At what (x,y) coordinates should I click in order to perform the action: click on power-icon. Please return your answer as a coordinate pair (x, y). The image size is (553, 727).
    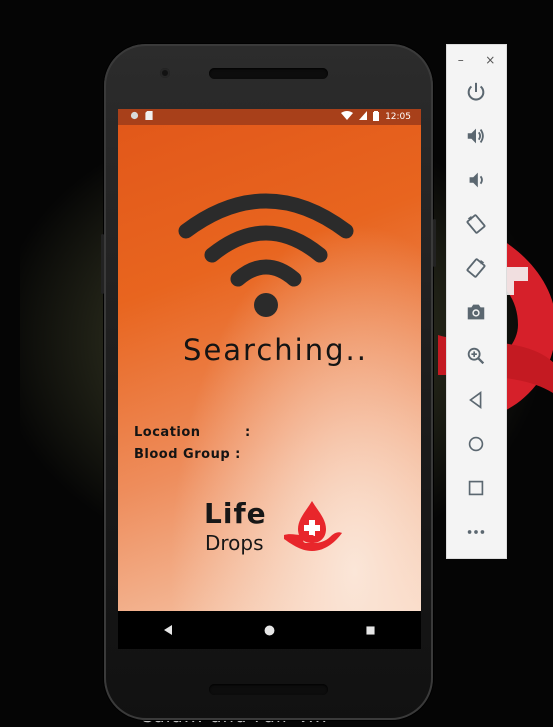
    Looking at the image, I should click on (476, 91).